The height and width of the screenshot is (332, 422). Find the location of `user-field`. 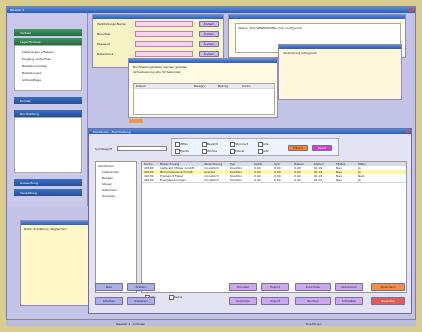

user-field is located at coordinates (164, 34).